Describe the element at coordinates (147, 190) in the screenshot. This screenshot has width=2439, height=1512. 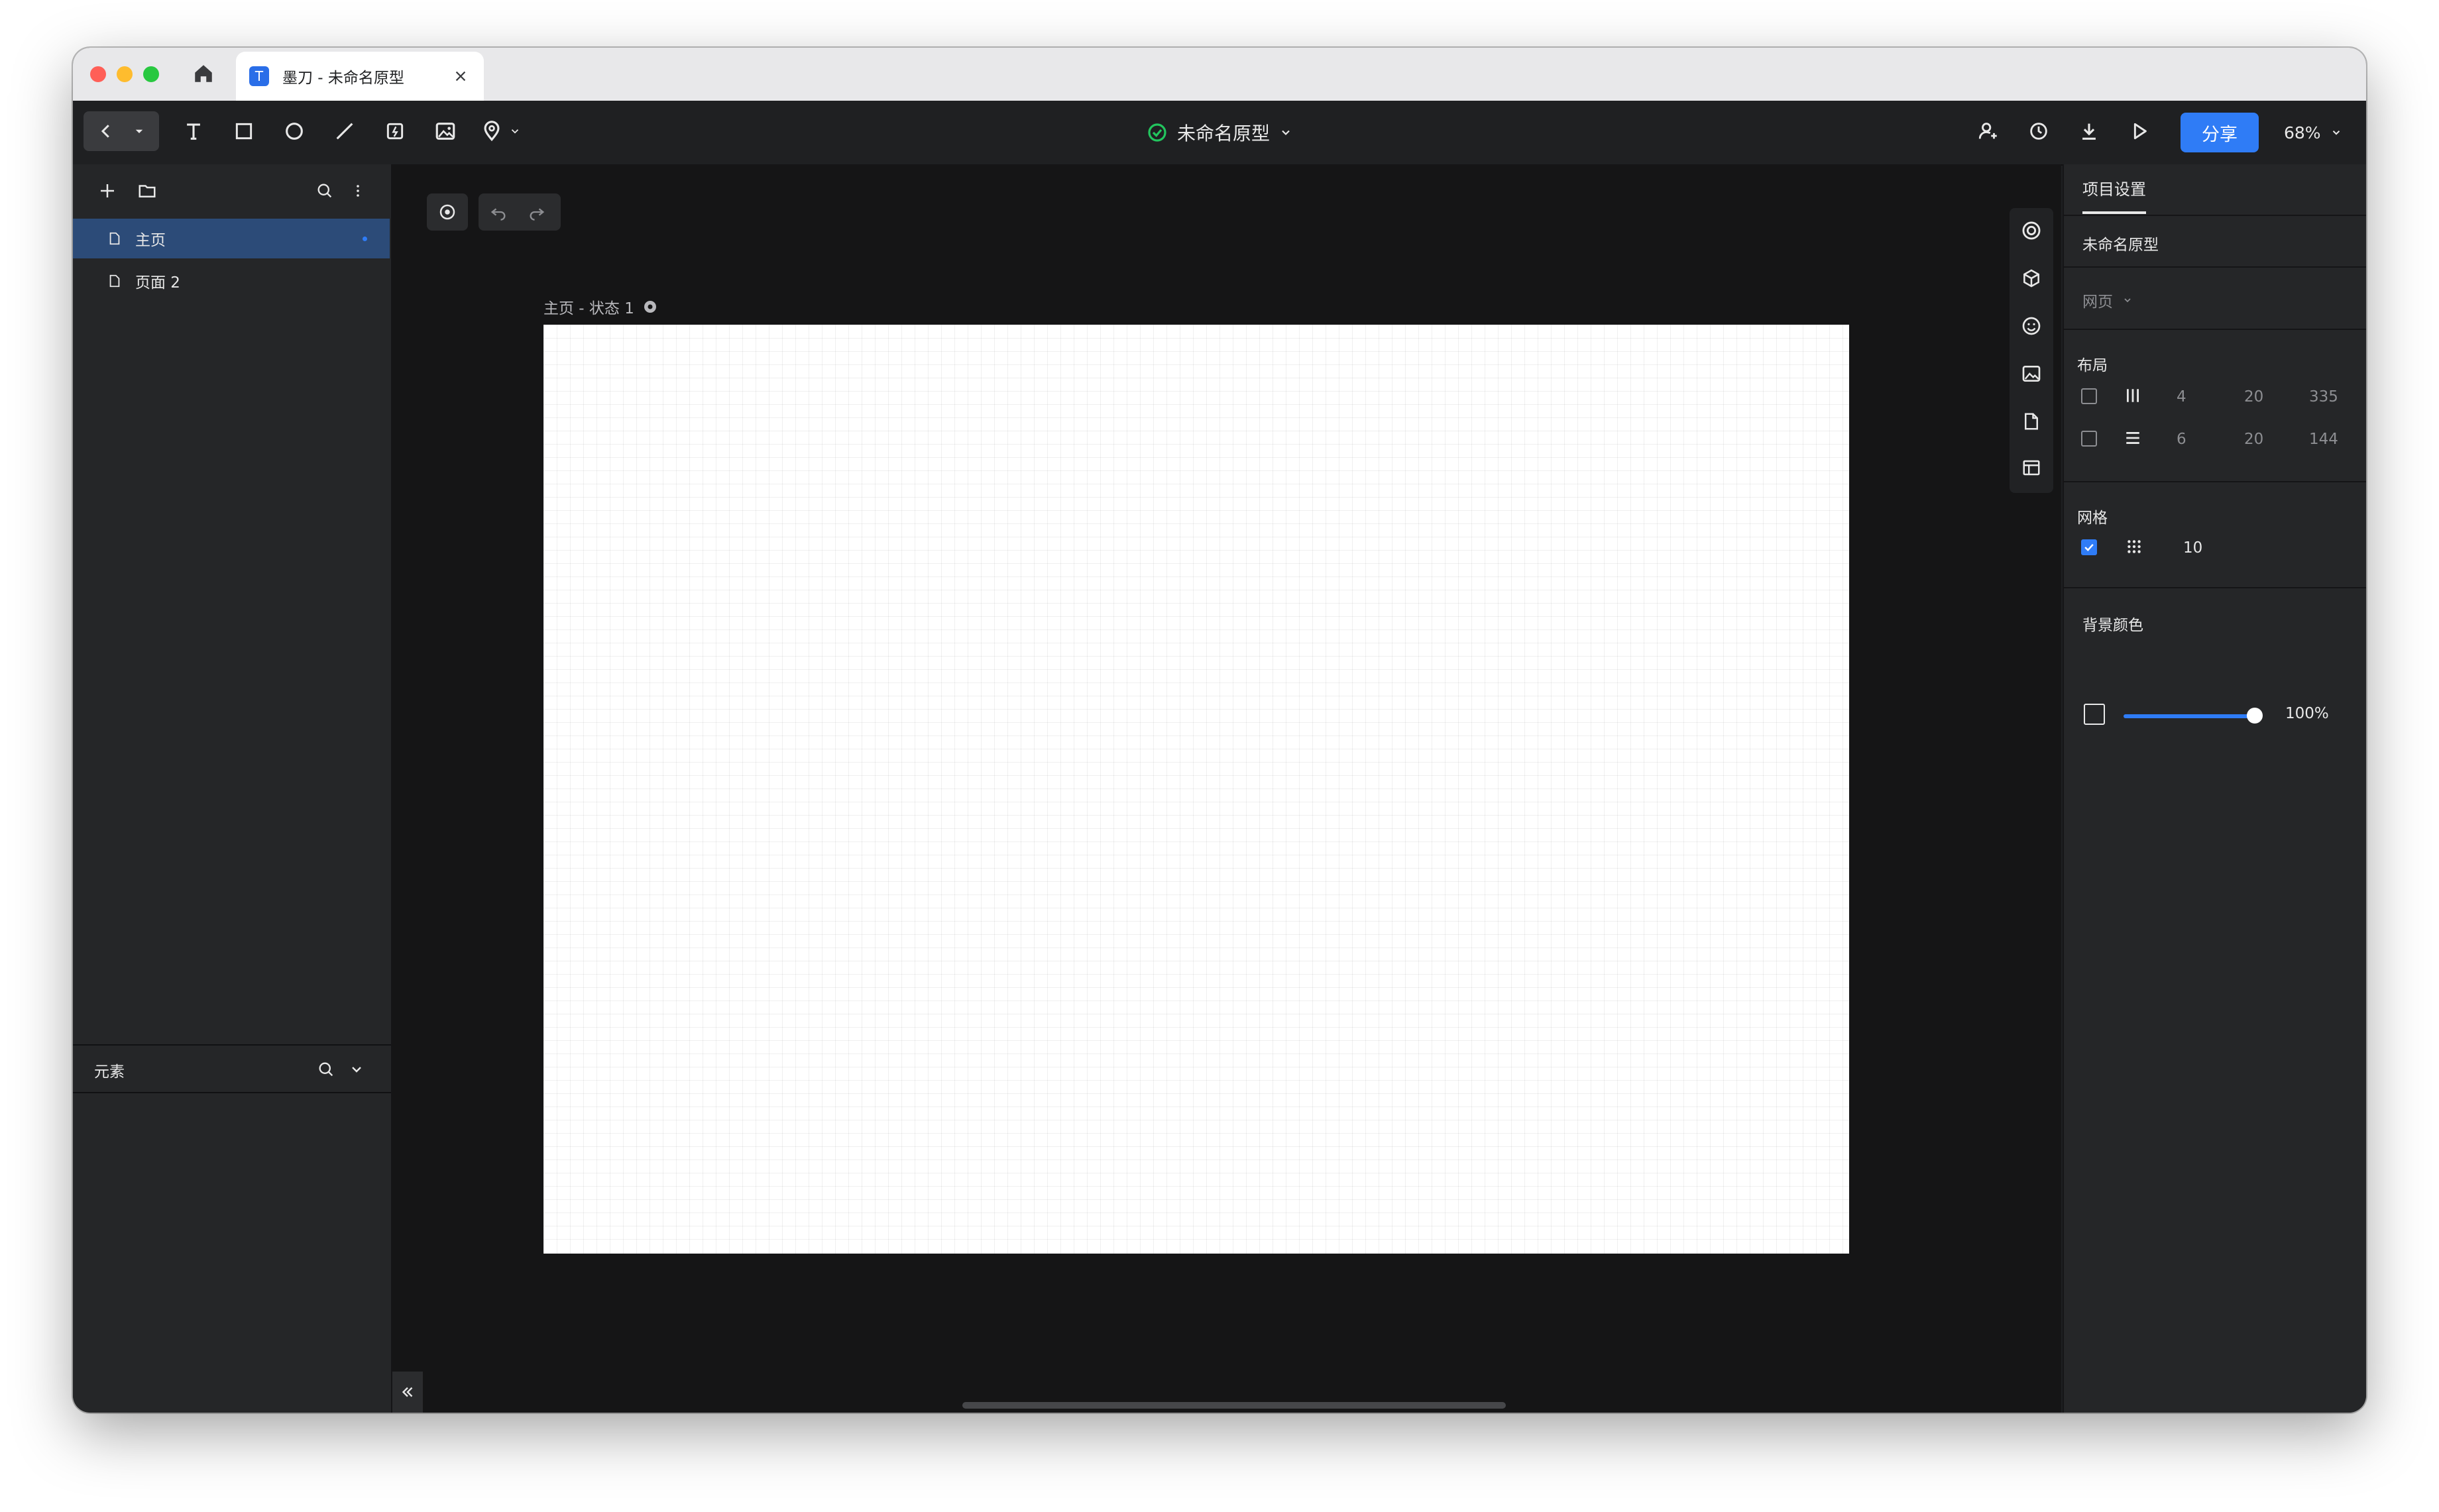
I see `folder-icon` at that location.